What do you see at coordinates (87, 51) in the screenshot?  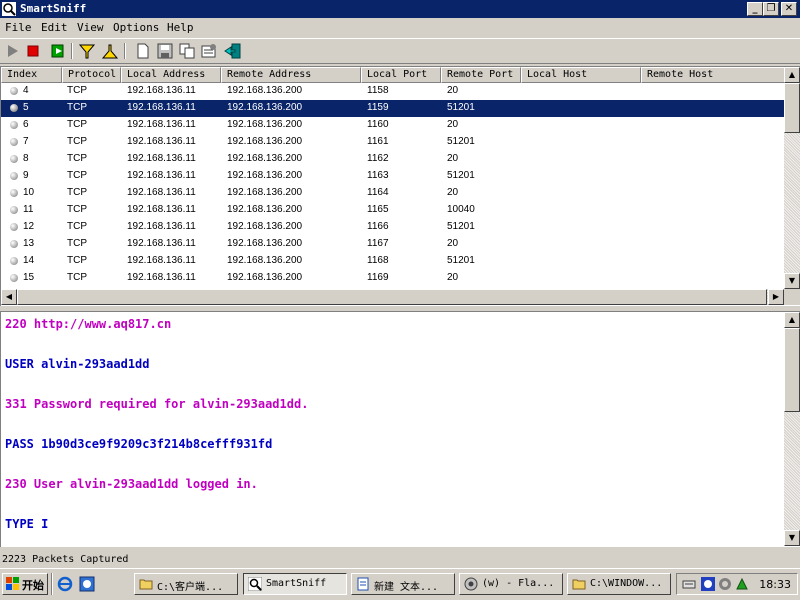 I see `filter-icon` at bounding box center [87, 51].